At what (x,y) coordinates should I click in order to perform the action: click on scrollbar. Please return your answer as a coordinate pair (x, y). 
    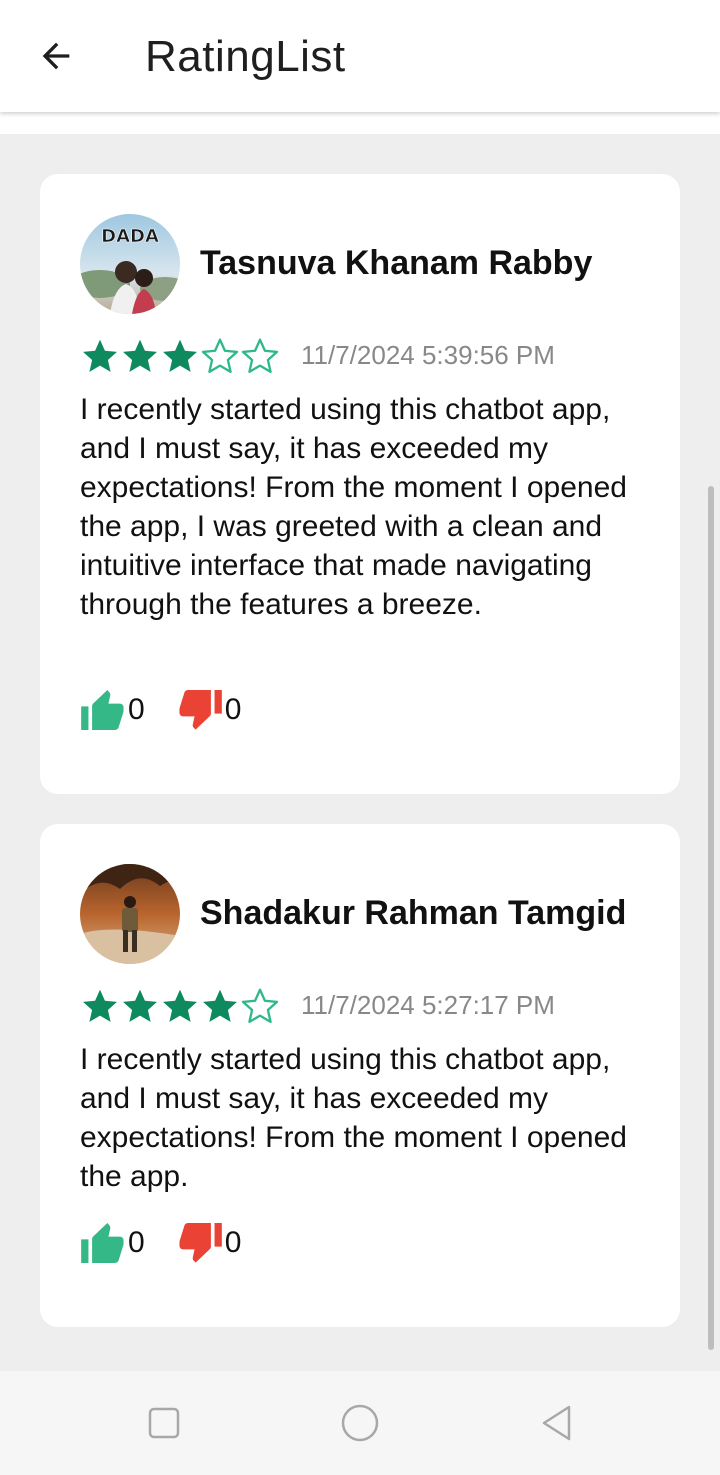
    Looking at the image, I should click on (711, 918).